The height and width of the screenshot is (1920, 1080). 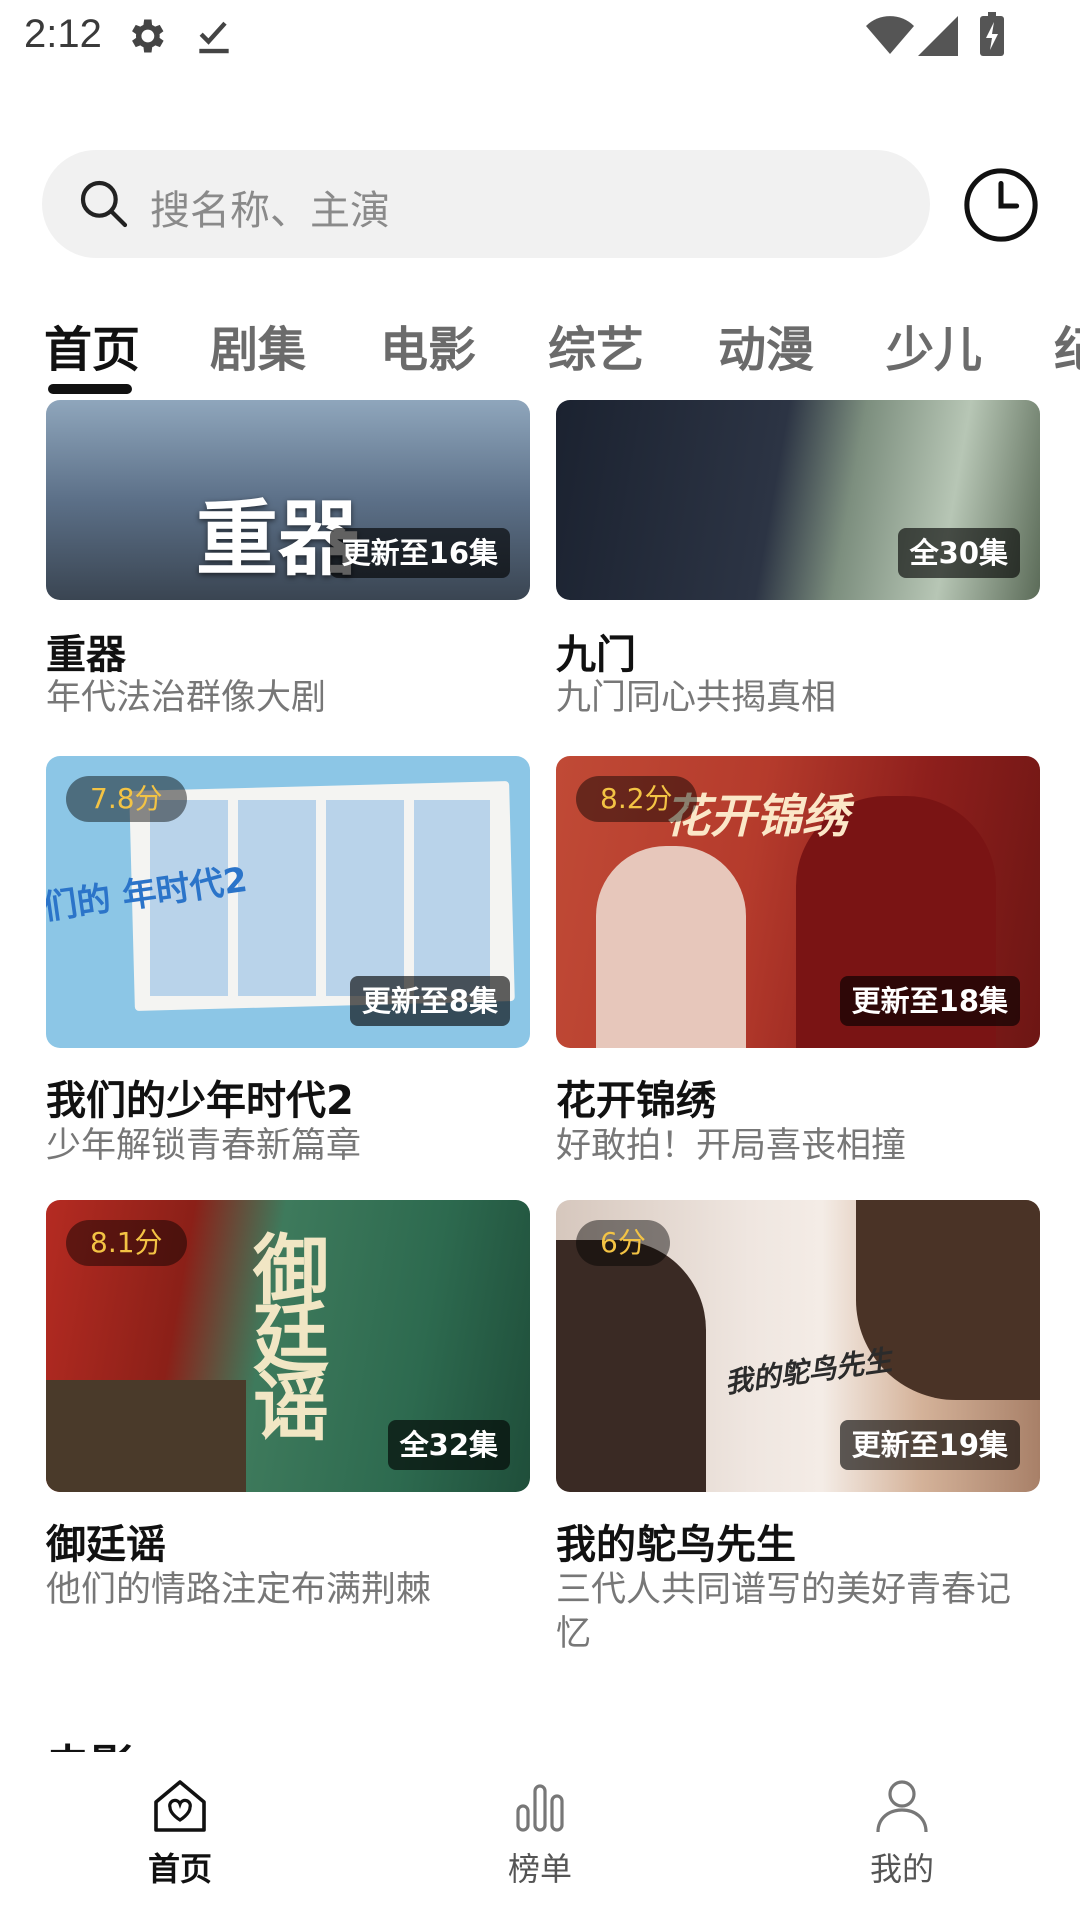 I want to click on show-card: 重器 更新至16集 重器 年代法治群像大剧, so click(x=288, y=565).